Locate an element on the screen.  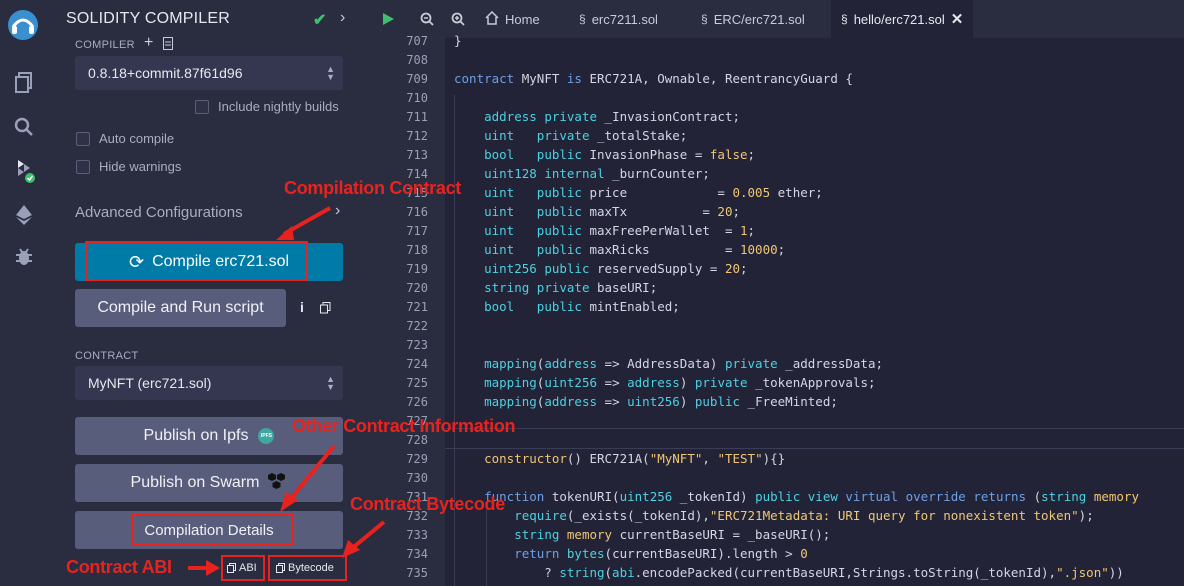
file-icon is located at coordinates (168, 46).